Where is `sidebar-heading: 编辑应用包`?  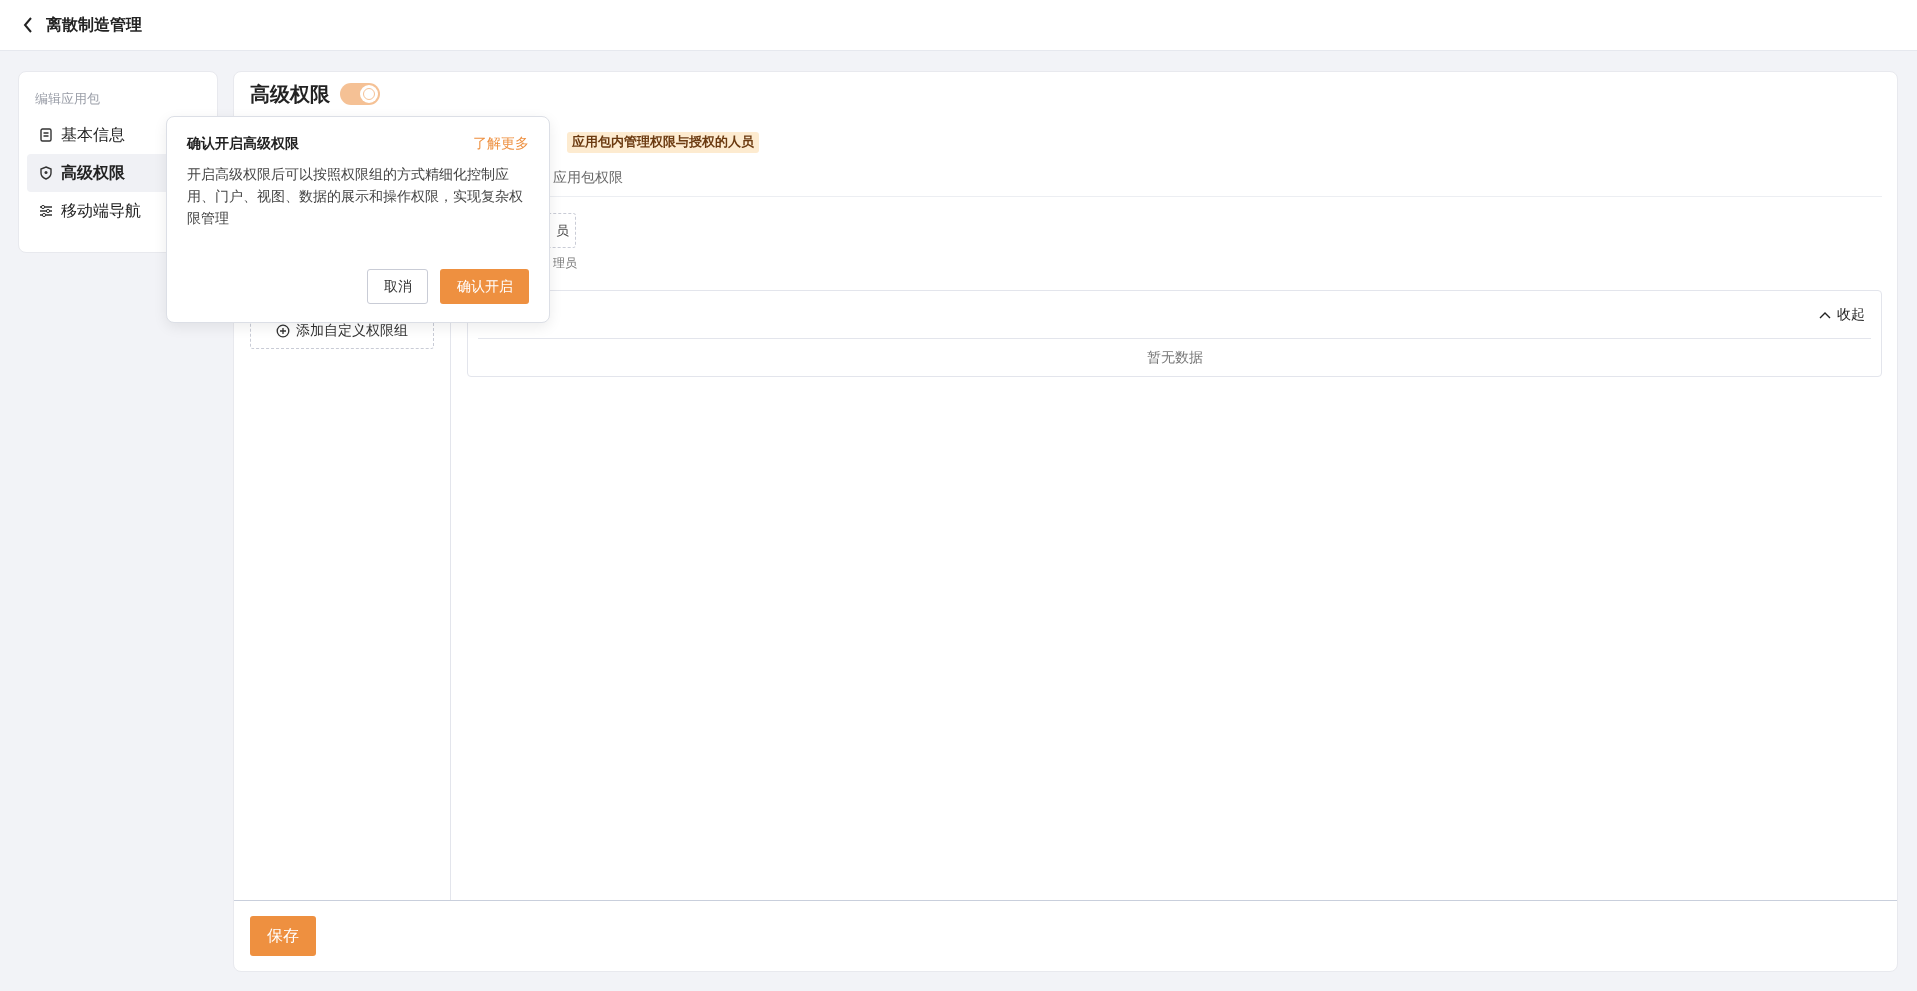
sidebar-heading: 编辑应用包 is located at coordinates (67, 99).